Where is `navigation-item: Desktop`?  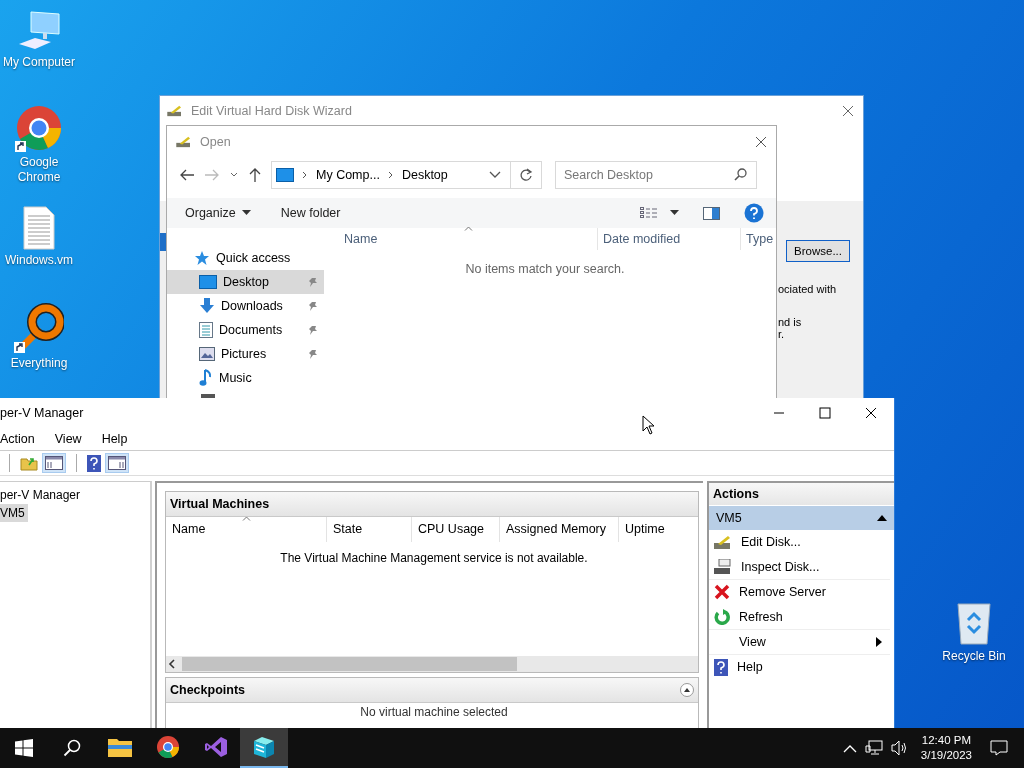
navigation-item: Desktop is located at coordinates (245, 282).